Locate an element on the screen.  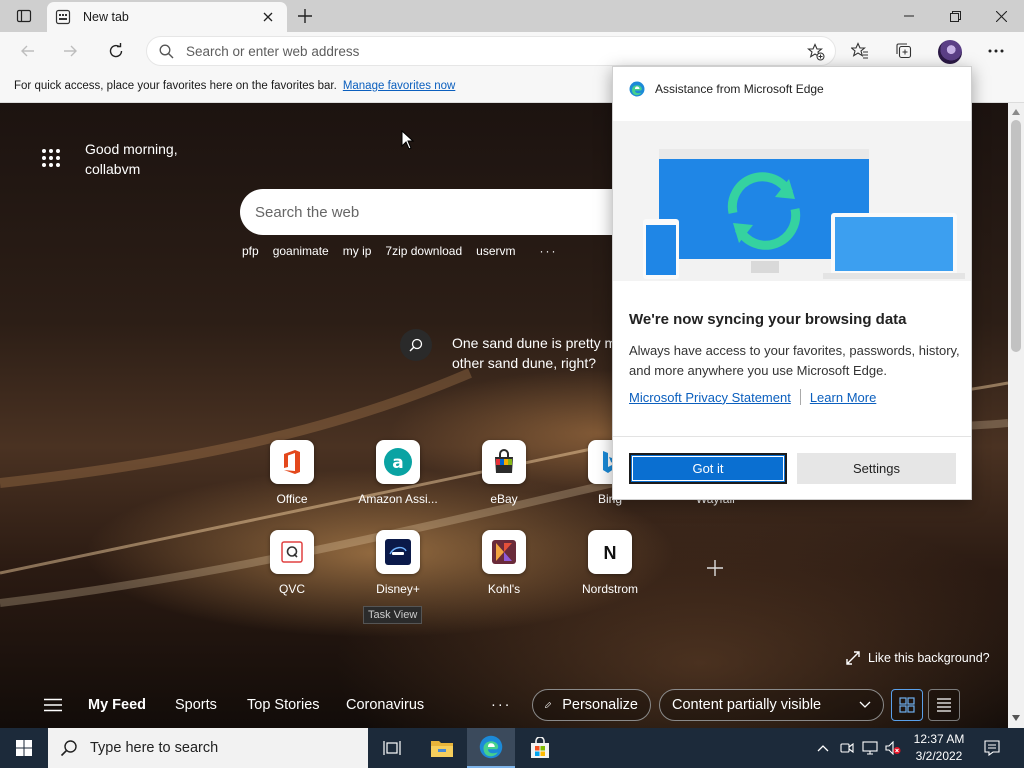
quick-link: goanimate is located at coordinates (301, 251).